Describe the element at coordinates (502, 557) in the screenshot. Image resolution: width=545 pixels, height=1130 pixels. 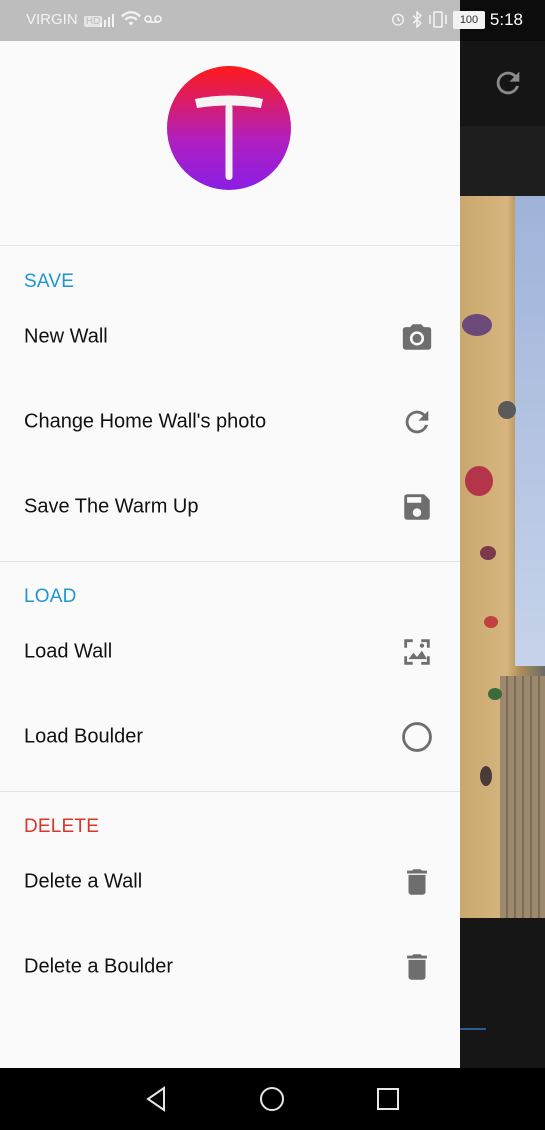
I see `background-wall-photo` at that location.